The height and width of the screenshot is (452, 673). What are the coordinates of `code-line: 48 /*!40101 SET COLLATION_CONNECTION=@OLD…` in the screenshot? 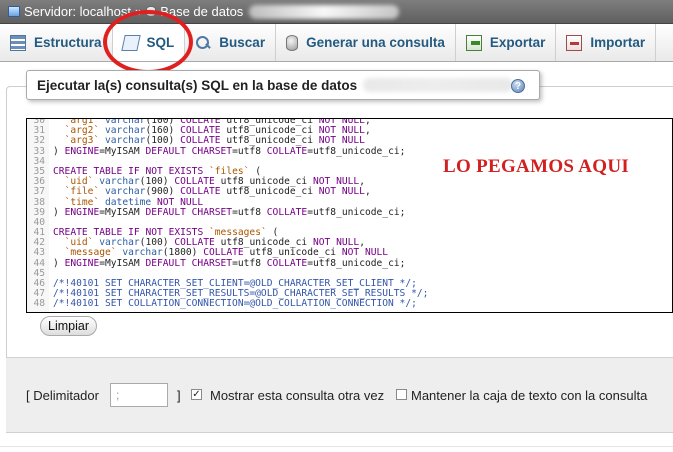 It's located at (349, 304).